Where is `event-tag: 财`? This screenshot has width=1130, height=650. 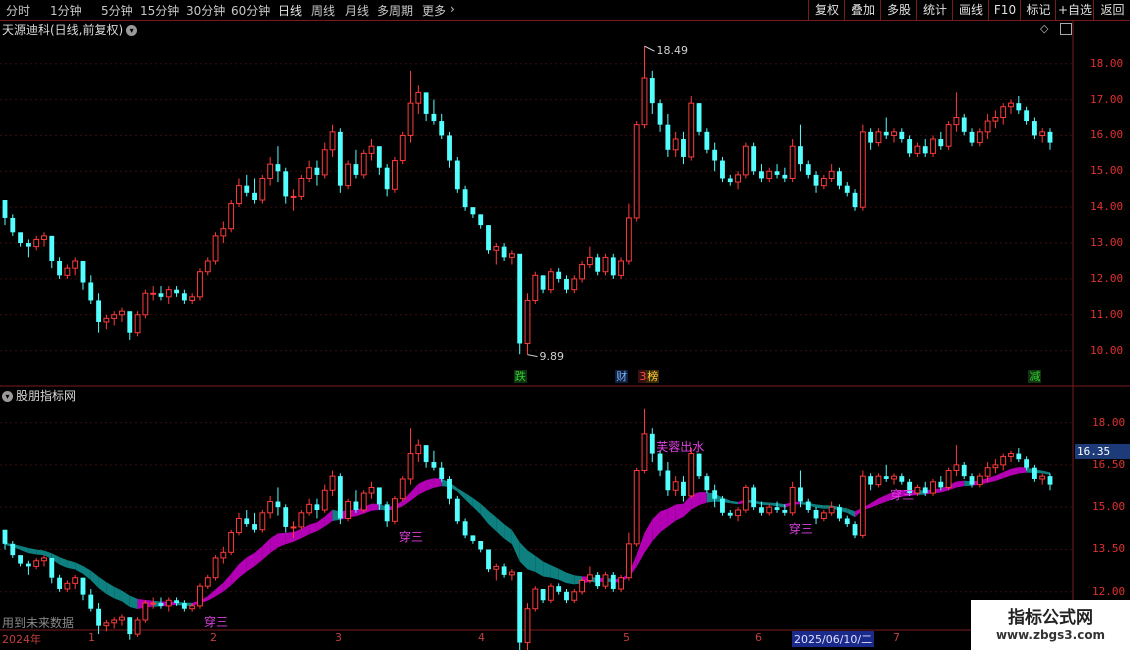 event-tag: 财 is located at coordinates (622, 376).